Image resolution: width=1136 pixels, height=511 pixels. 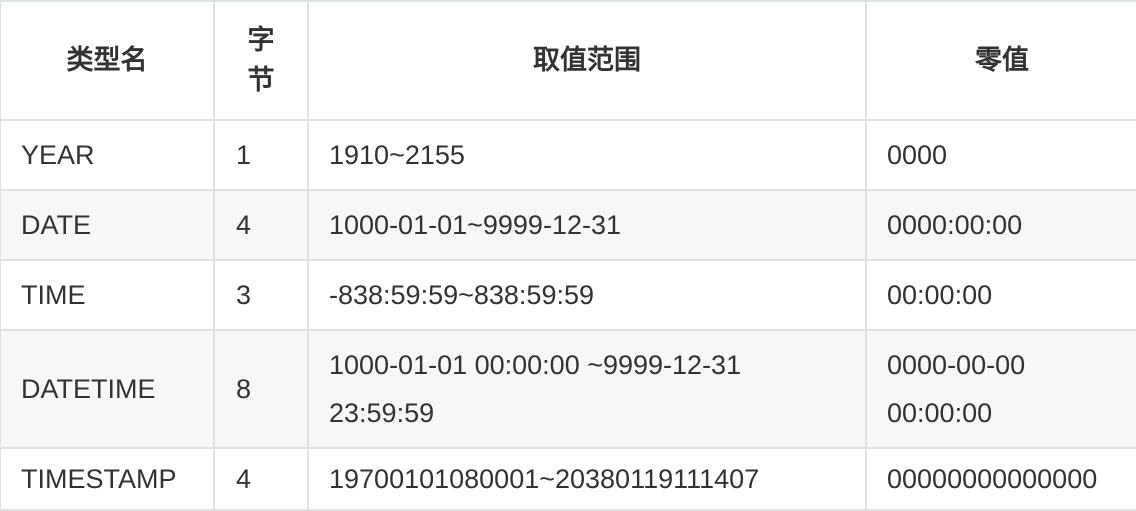 I want to click on table-row: YEAR 1 1910~2155 0000, so click(x=568, y=155).